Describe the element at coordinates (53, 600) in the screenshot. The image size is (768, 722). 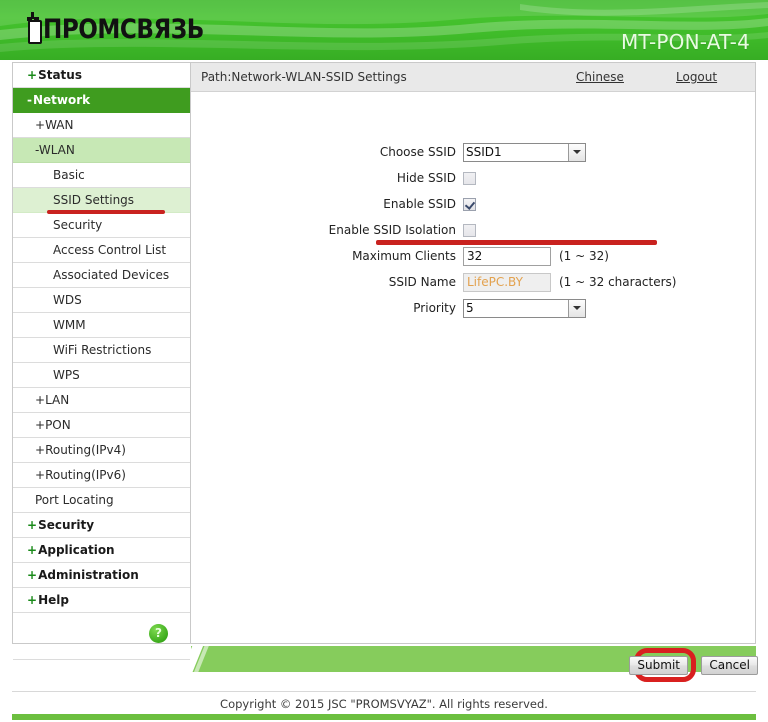
I see `sidebar-item-label: Help` at that location.